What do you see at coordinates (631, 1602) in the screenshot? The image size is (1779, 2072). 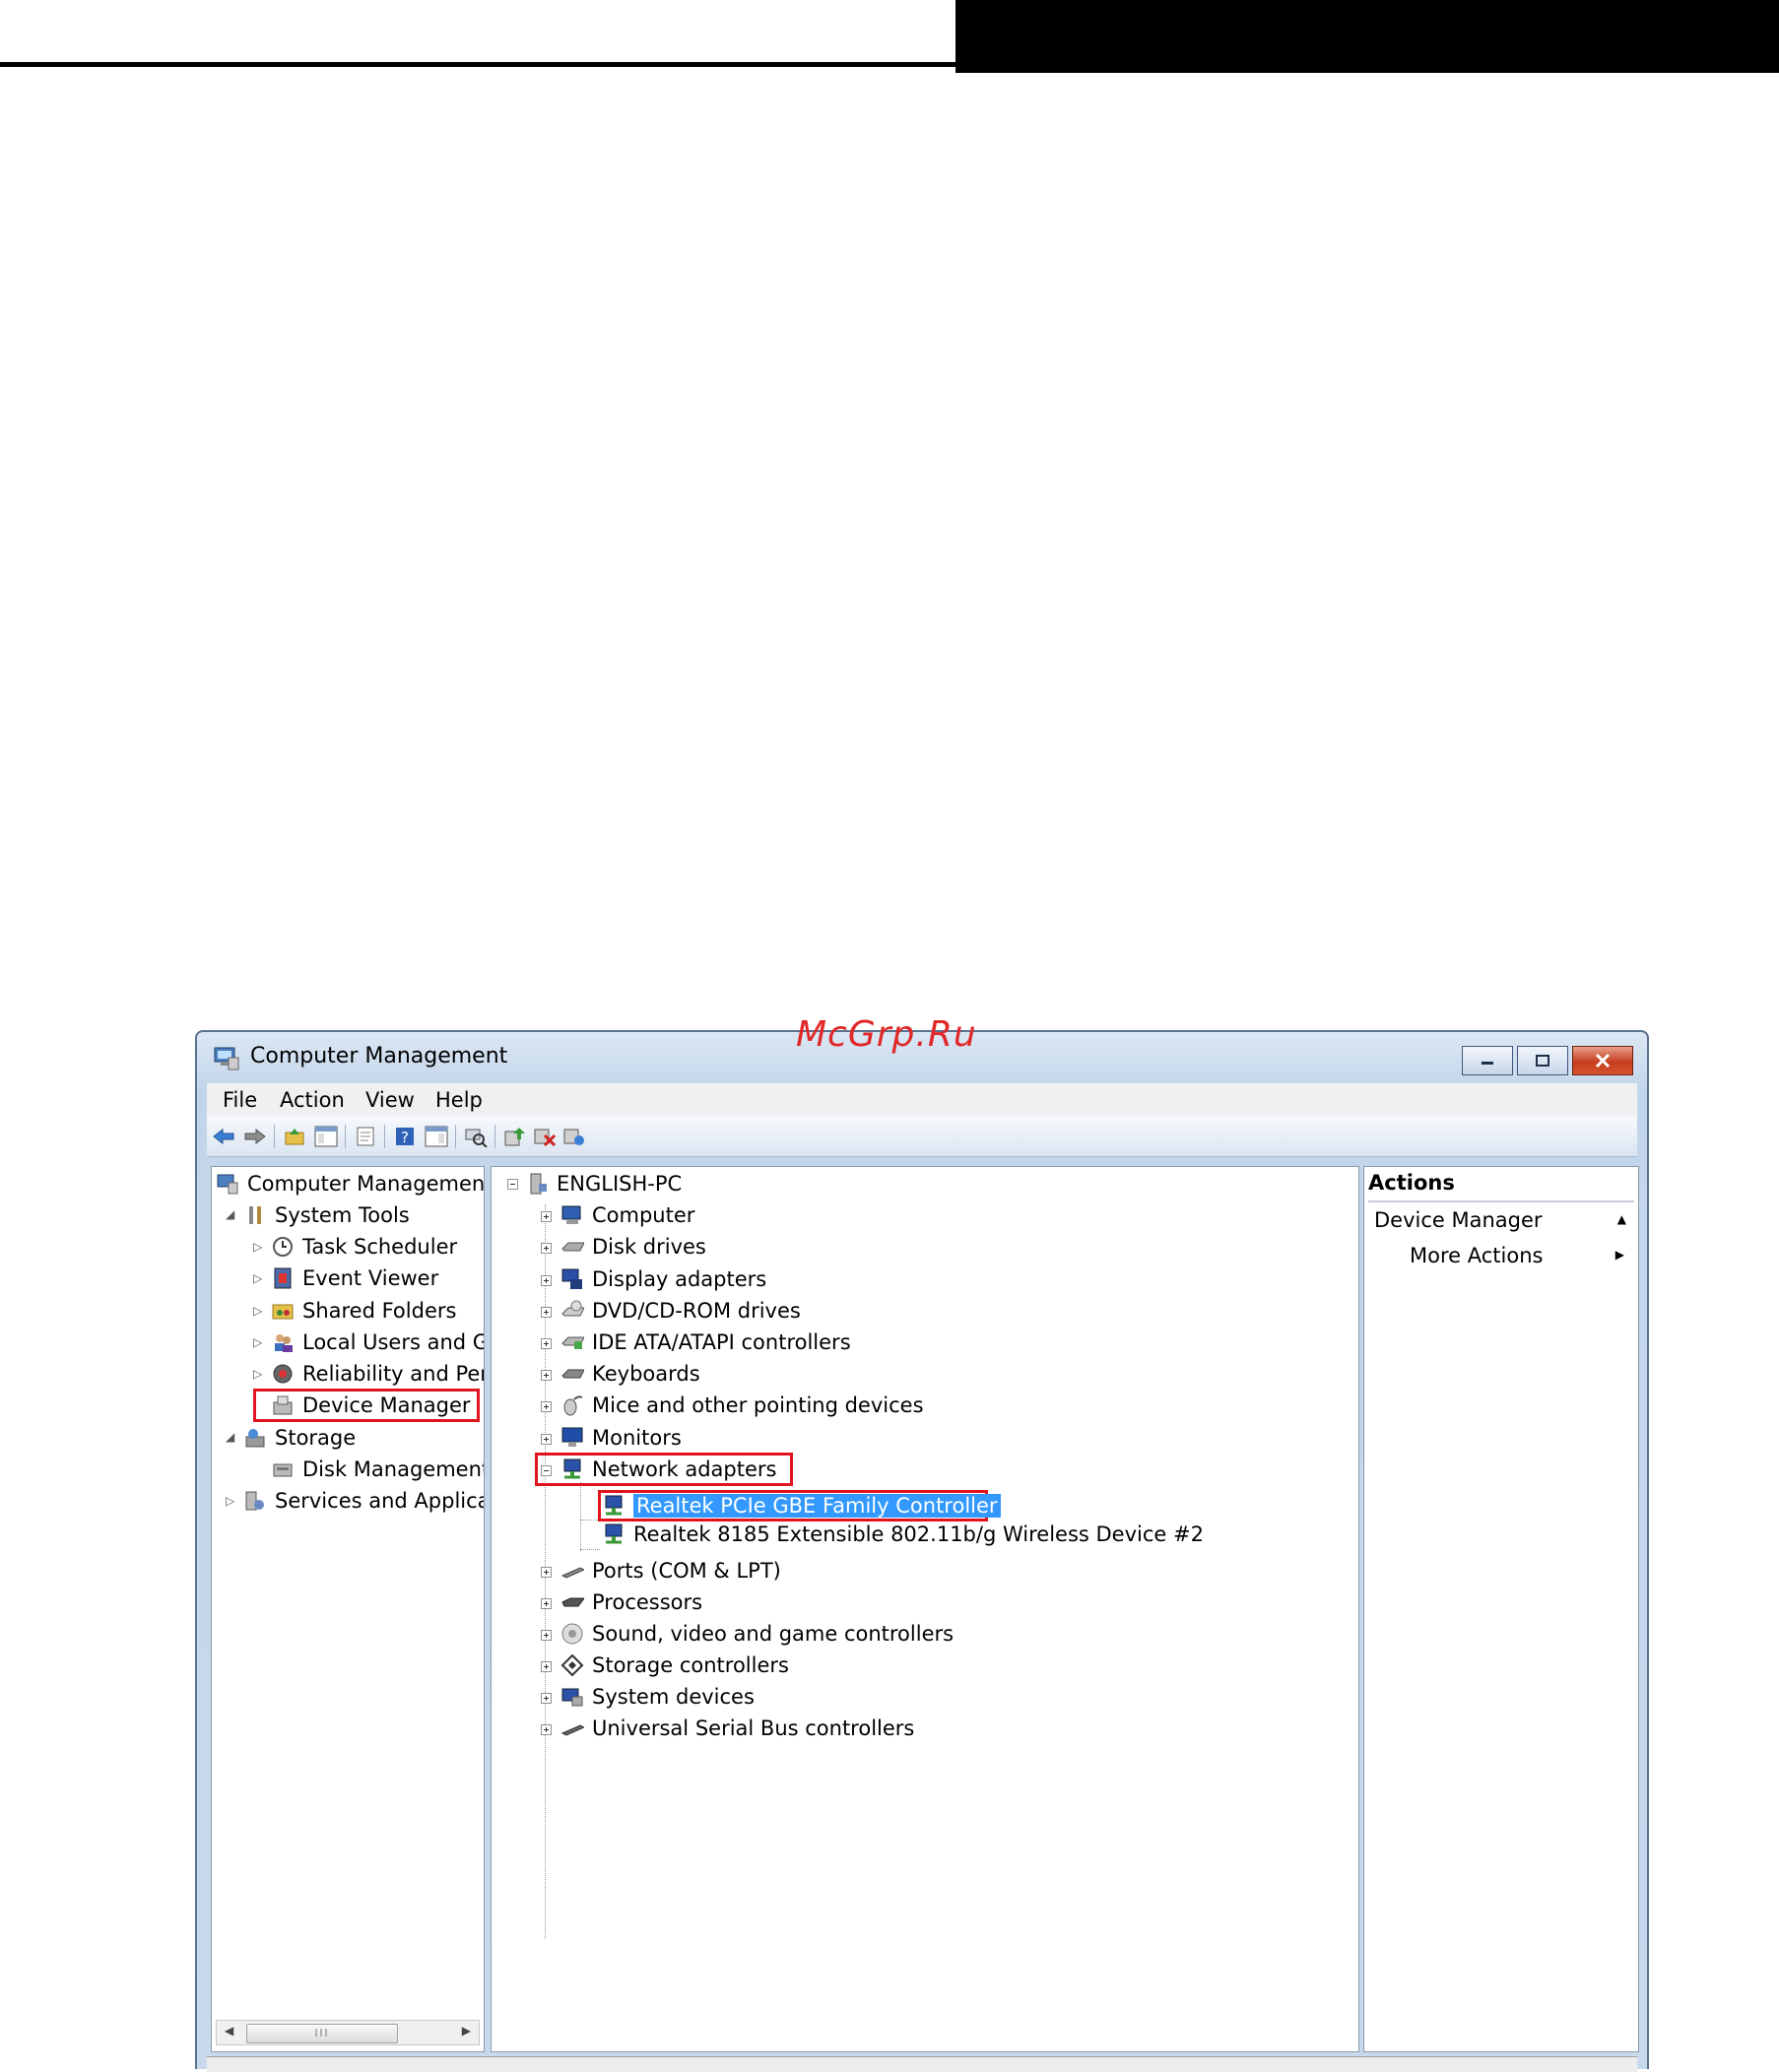 I see `category-processors: Processors` at bounding box center [631, 1602].